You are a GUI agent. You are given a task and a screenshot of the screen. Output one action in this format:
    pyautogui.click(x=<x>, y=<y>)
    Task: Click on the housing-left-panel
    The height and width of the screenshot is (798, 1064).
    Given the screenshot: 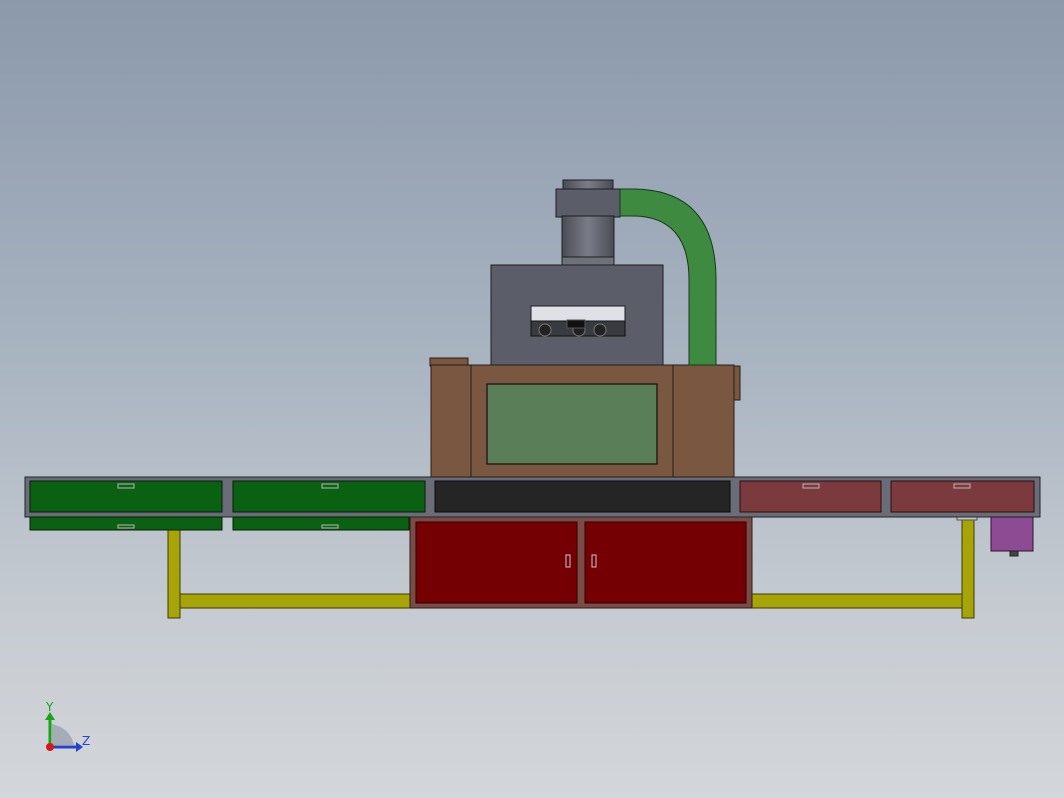 What is the action you would take?
    pyautogui.click(x=451, y=421)
    